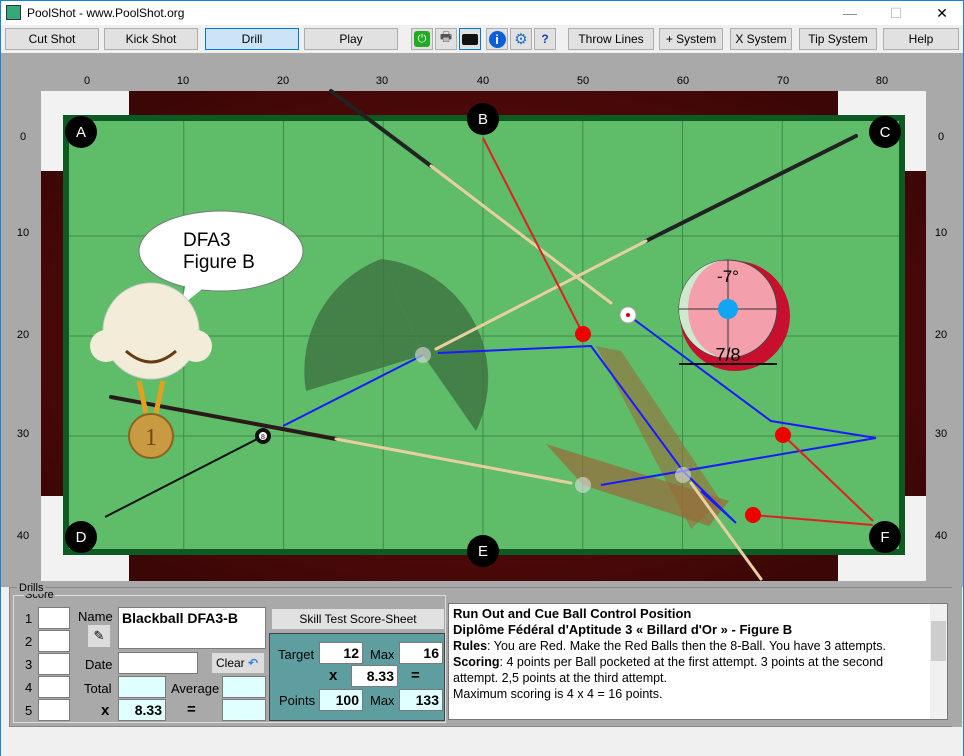  Describe the element at coordinates (957, 657) in the screenshot. I see `panel-edge` at that location.